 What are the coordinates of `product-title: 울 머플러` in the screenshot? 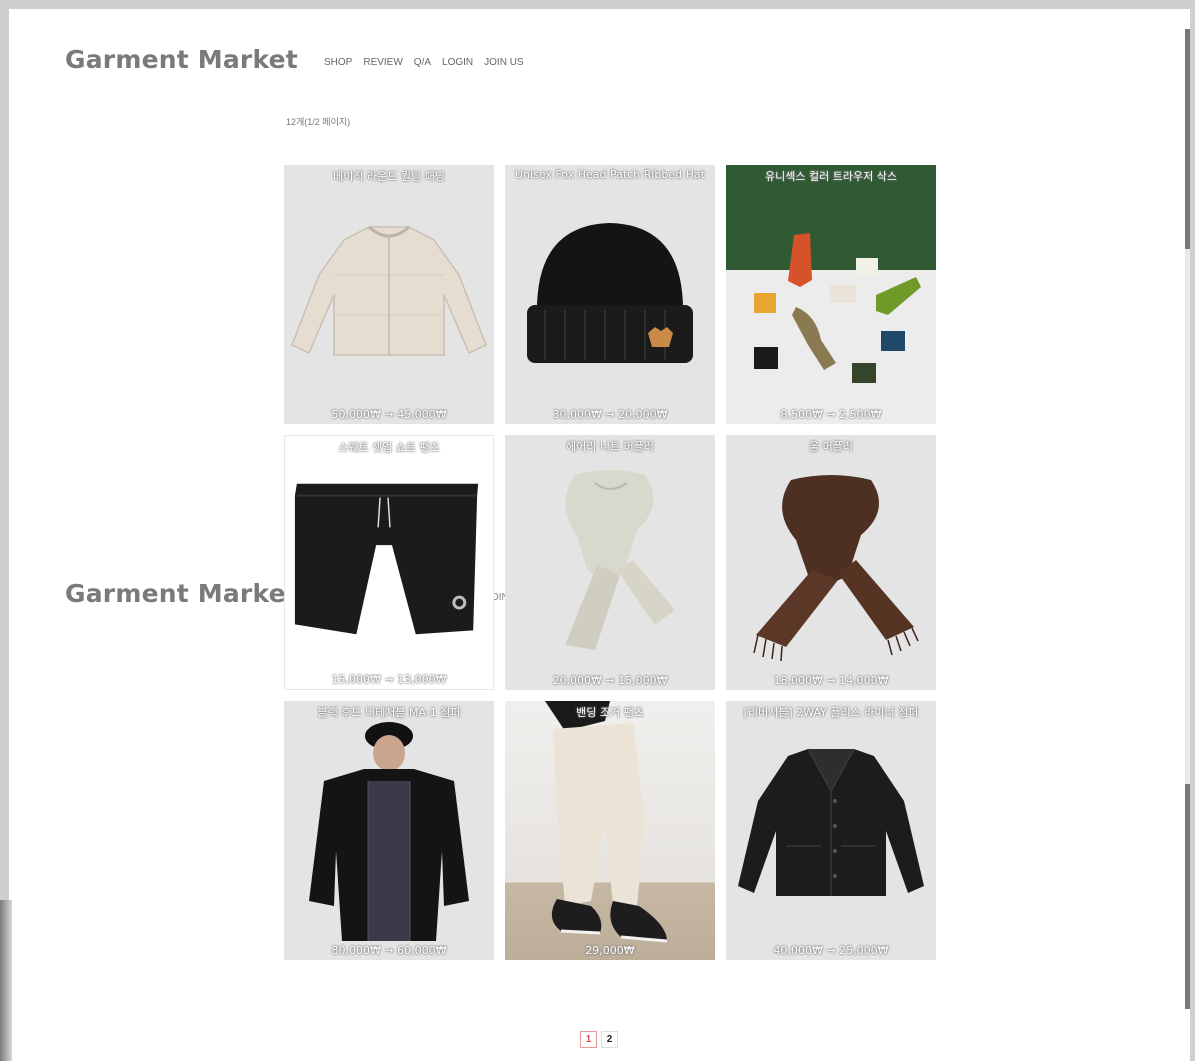 It's located at (831, 446).